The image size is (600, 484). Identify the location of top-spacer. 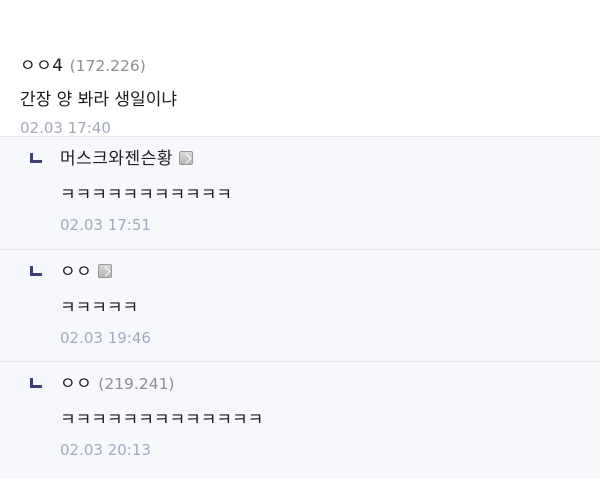
(300, 20).